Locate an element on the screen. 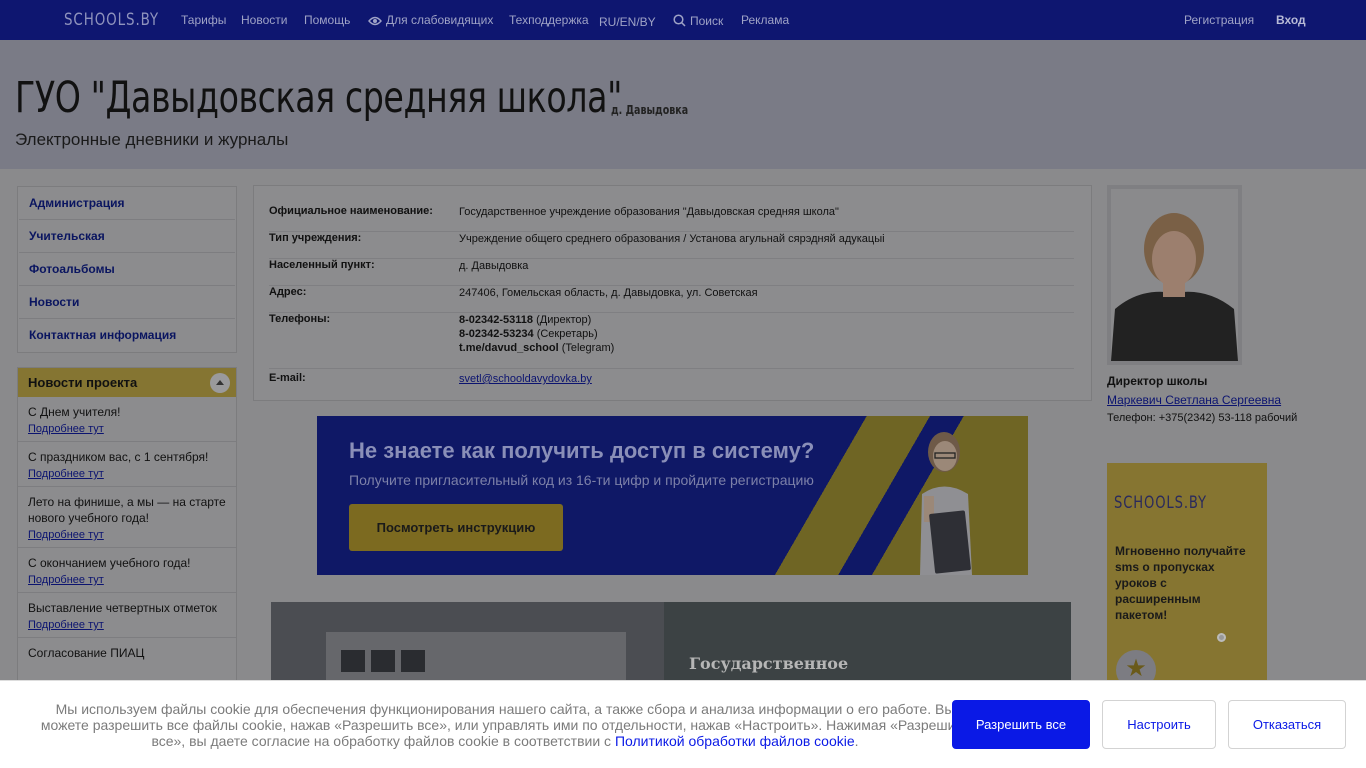 This screenshot has width=1366, height=768. view-instructions-button: Посмотреть инструкцию is located at coordinates (456, 527).